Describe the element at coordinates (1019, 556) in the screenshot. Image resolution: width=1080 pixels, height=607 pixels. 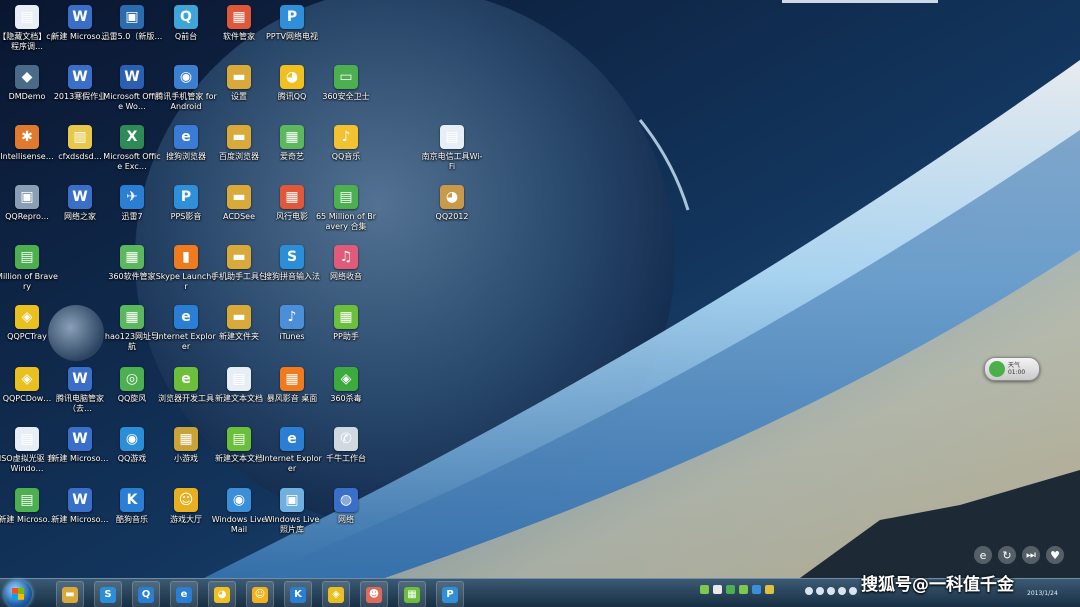
I see `media-side-controls: e ↻ ⏭ ♥` at that location.